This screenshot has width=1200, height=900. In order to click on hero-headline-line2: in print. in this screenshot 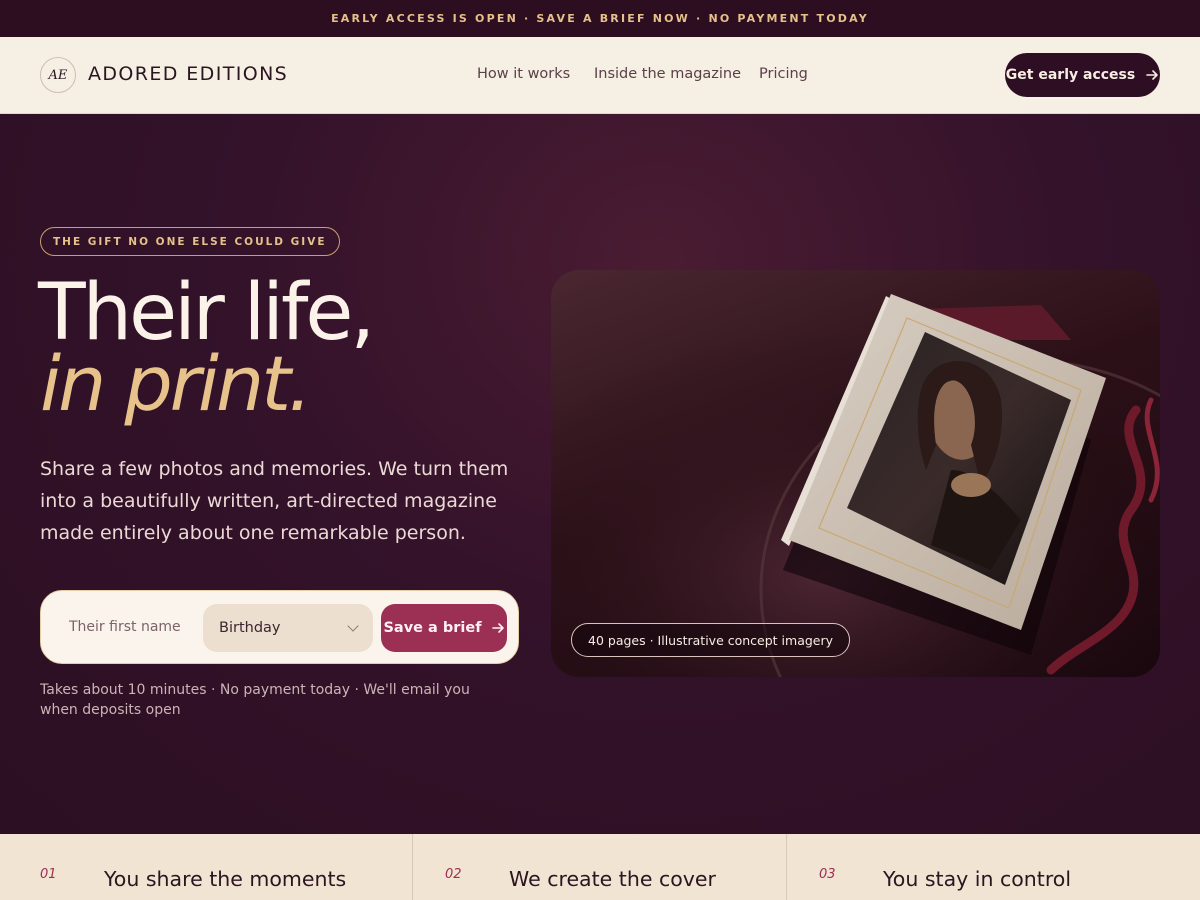, I will do `click(176, 383)`.